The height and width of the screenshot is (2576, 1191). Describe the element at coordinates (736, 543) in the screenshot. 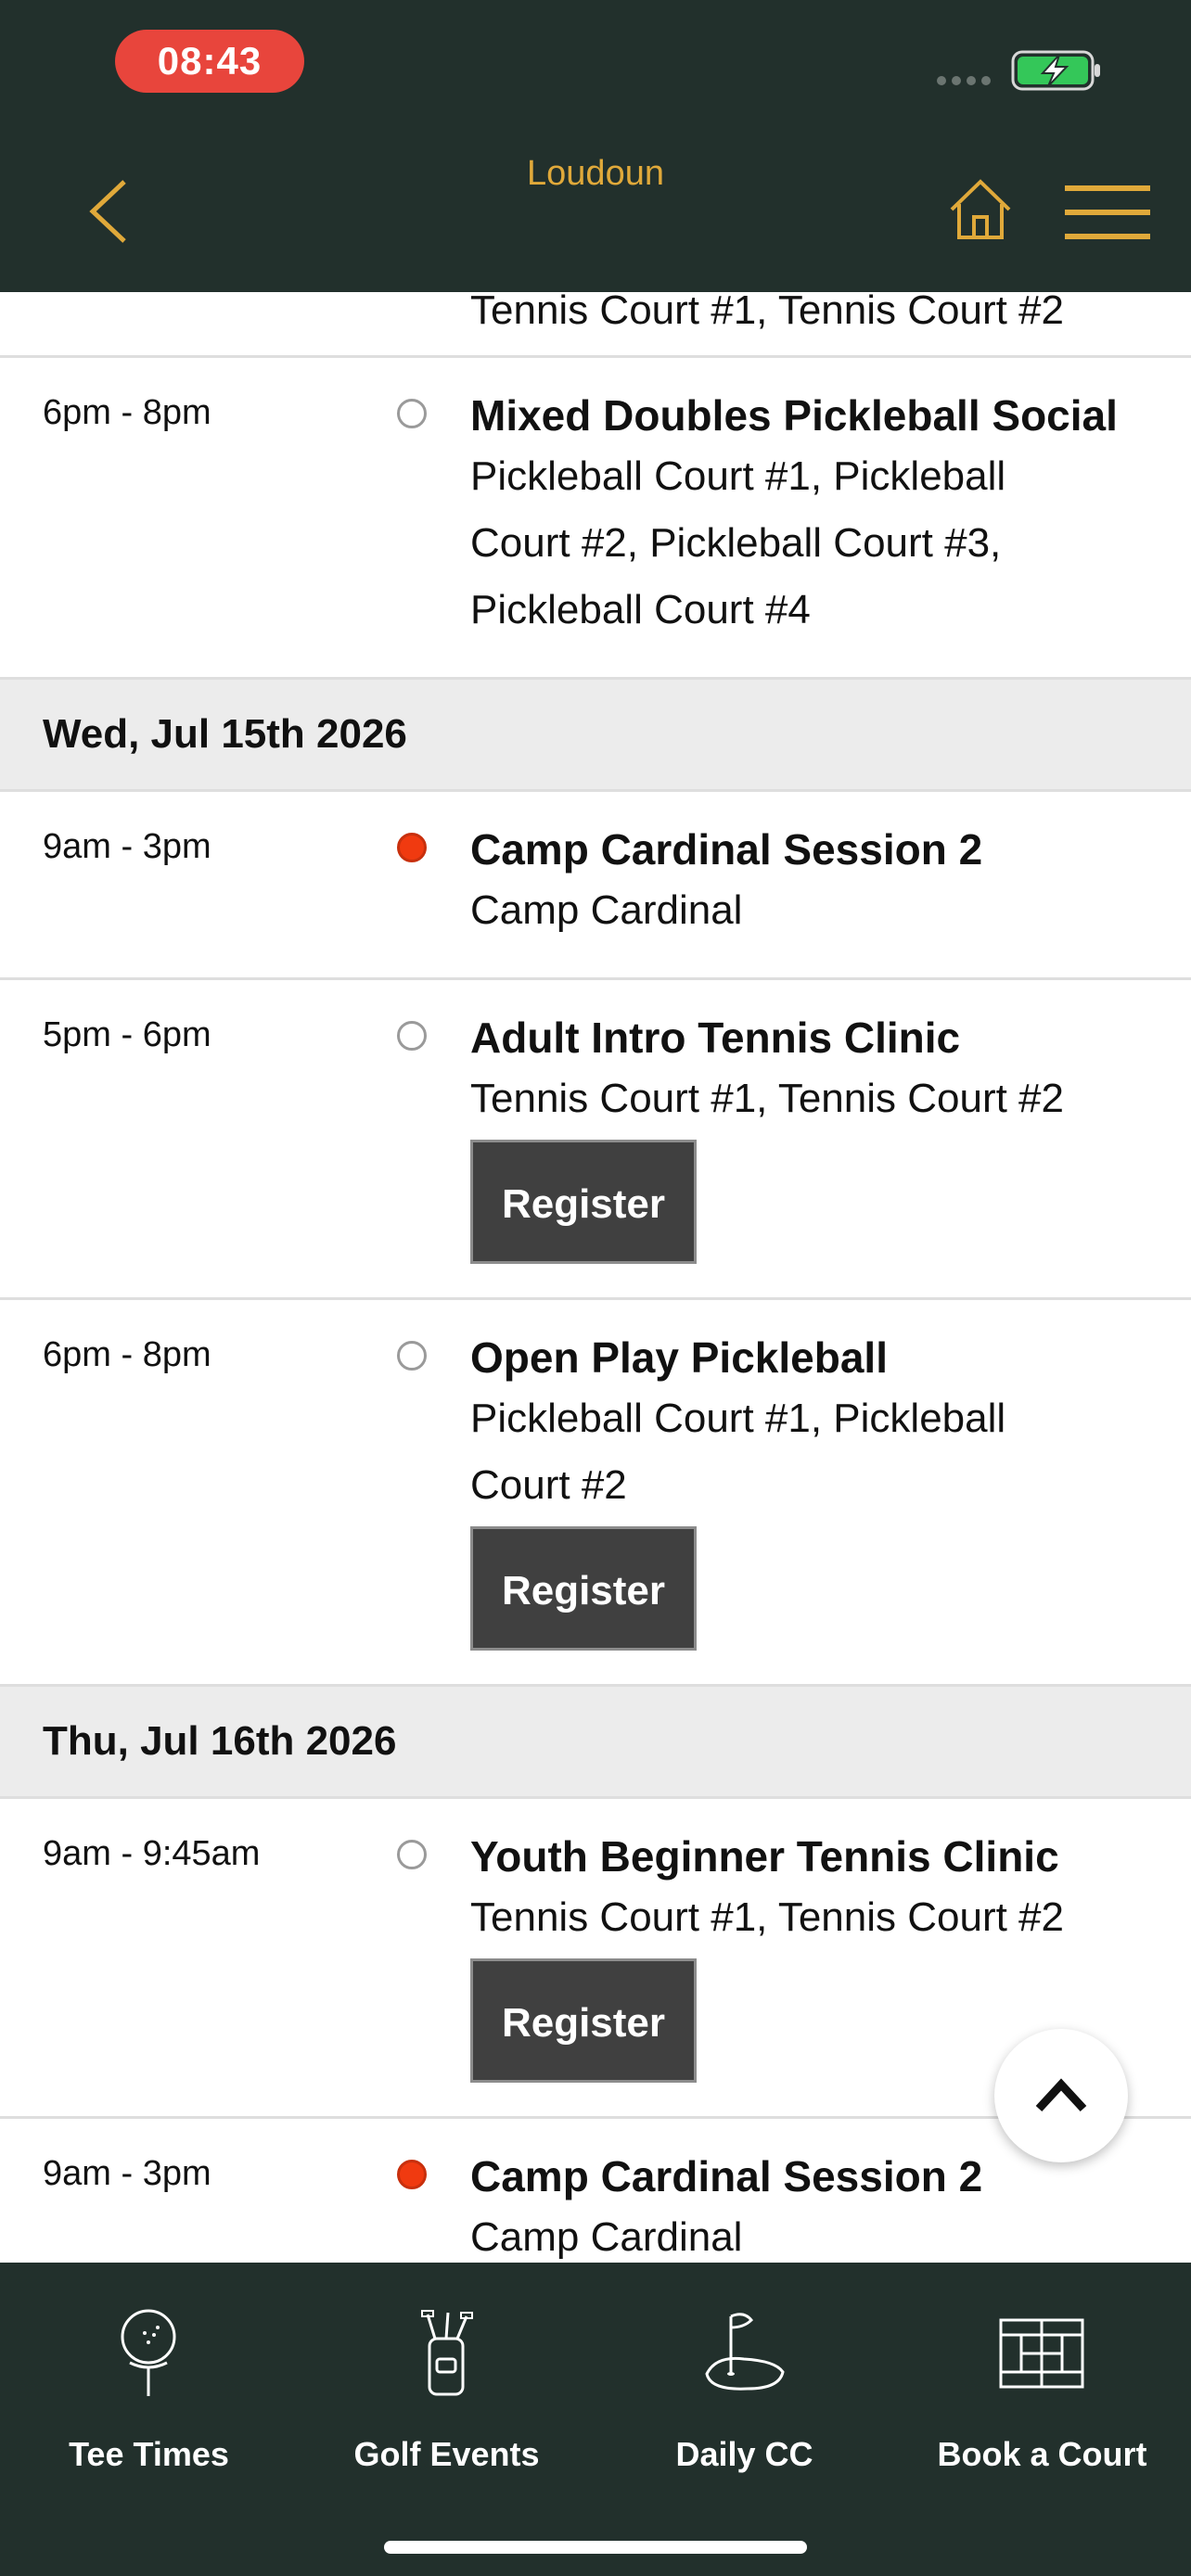

I see `event-location: Court #2, Pickleball Court #3,` at that location.